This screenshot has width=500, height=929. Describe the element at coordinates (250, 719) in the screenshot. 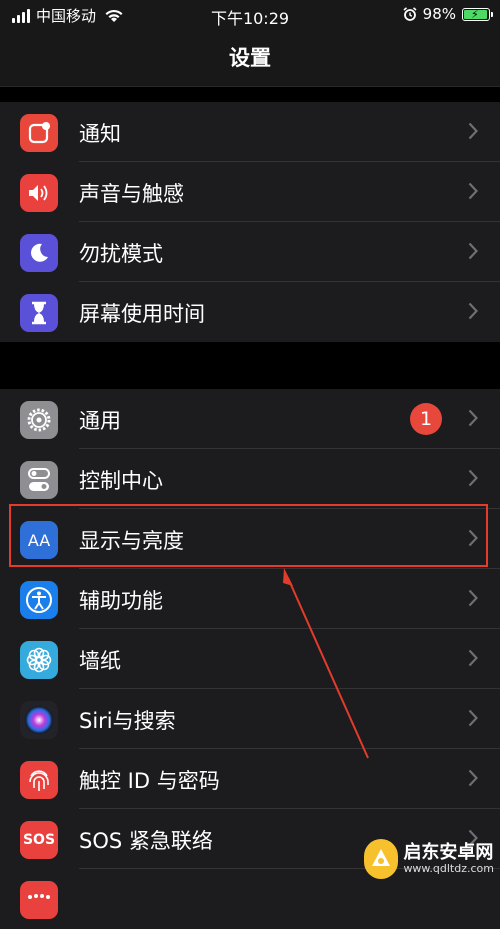

I see `settings-row-siri-search: Siri与搜索` at that location.